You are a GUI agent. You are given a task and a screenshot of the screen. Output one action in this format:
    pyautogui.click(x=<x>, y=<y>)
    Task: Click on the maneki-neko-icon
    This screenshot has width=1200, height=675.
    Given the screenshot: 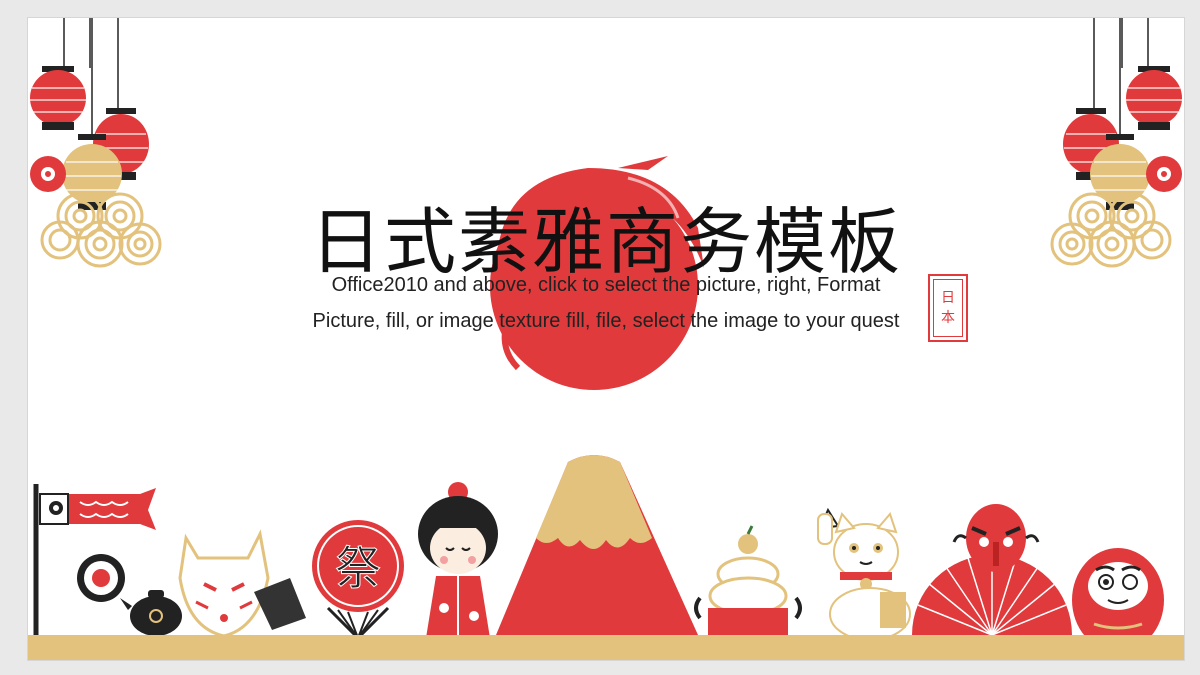 What is the action you would take?
    pyautogui.click(x=864, y=574)
    